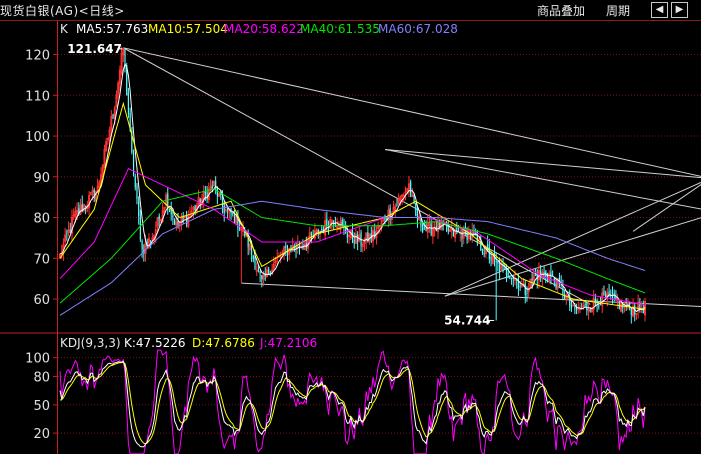  What do you see at coordinates (41, 245) in the screenshot?
I see `y-axis: 120 110 100 90 80 70 60 100 80 50 20` at bounding box center [41, 245].